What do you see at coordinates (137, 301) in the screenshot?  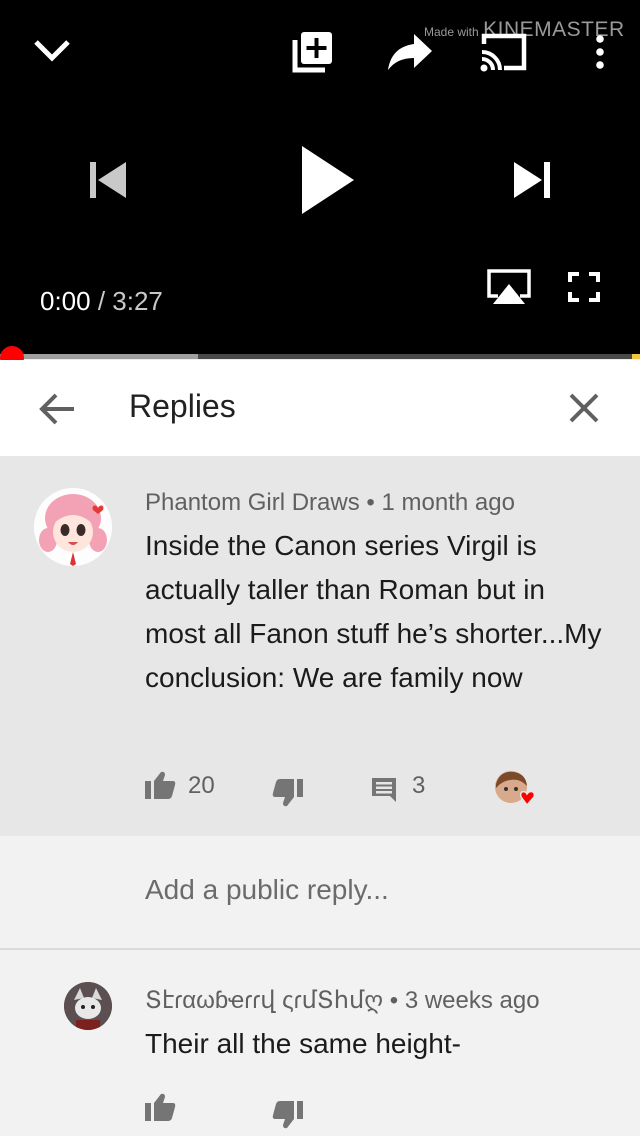 I see `duration: 3:27` at bounding box center [137, 301].